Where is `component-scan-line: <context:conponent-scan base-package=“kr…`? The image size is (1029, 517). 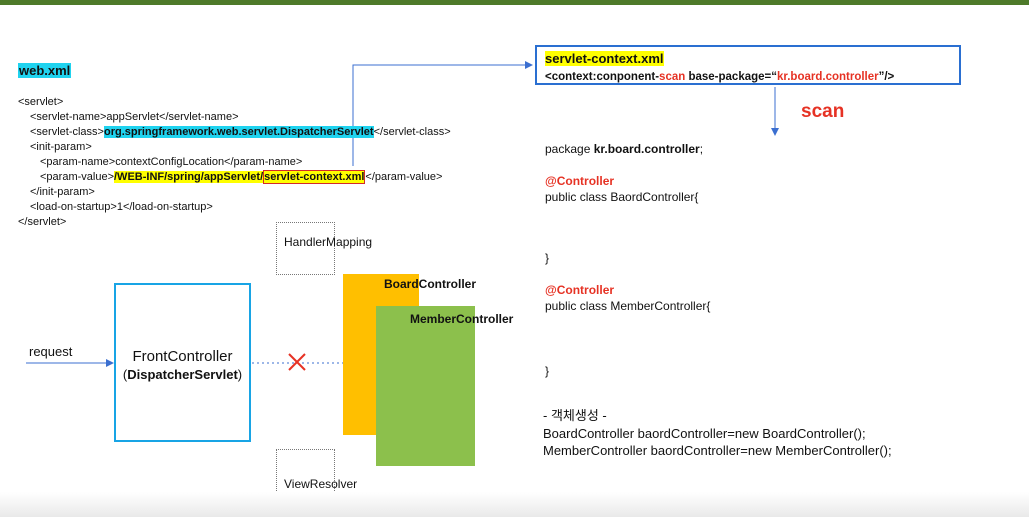
component-scan-line: <context:conponent-scan base-package=“kr… is located at coordinates (748, 77).